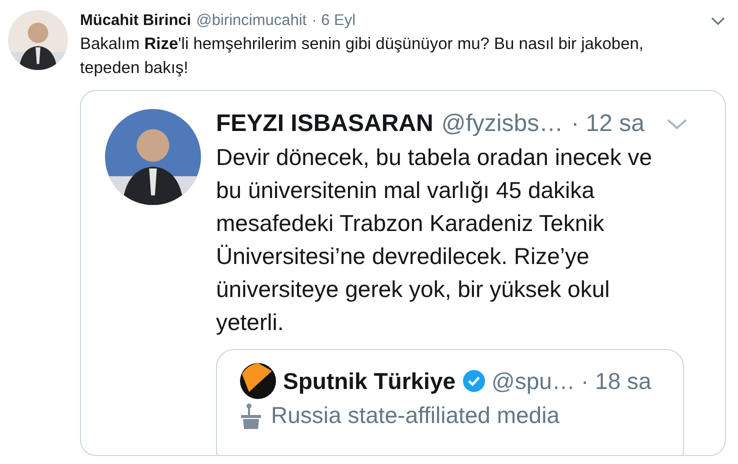 This screenshot has height=464, width=738. Describe the element at coordinates (136, 21) in the screenshot. I see `author-name: Mücahit Birinci` at that location.